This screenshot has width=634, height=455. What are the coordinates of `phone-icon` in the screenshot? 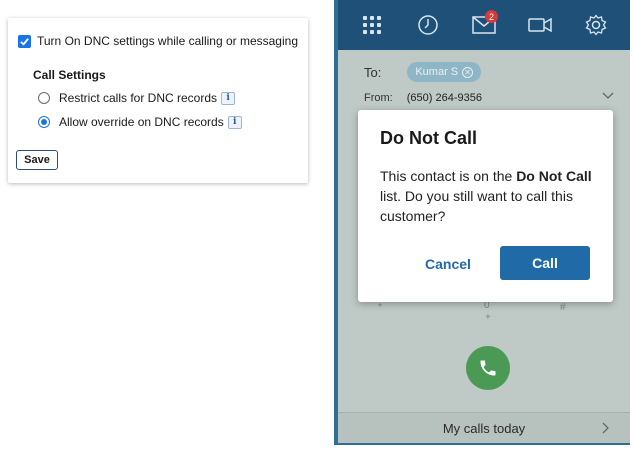 It's located at (488, 368).